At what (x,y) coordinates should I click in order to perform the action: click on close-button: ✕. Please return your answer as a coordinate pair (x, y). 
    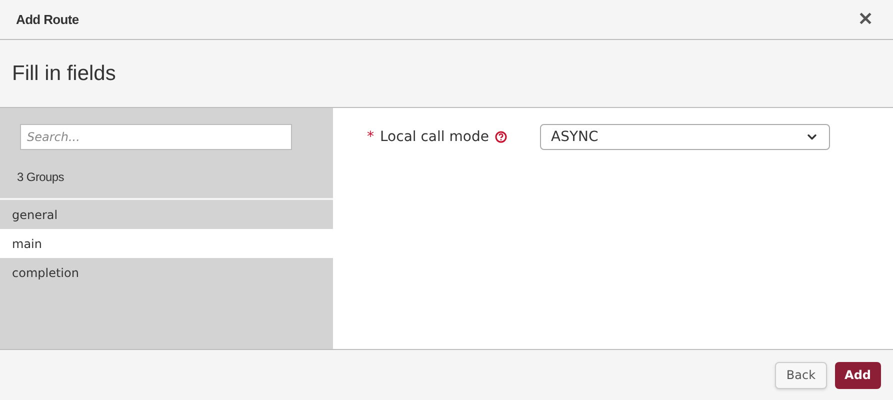
    Looking at the image, I should click on (865, 19).